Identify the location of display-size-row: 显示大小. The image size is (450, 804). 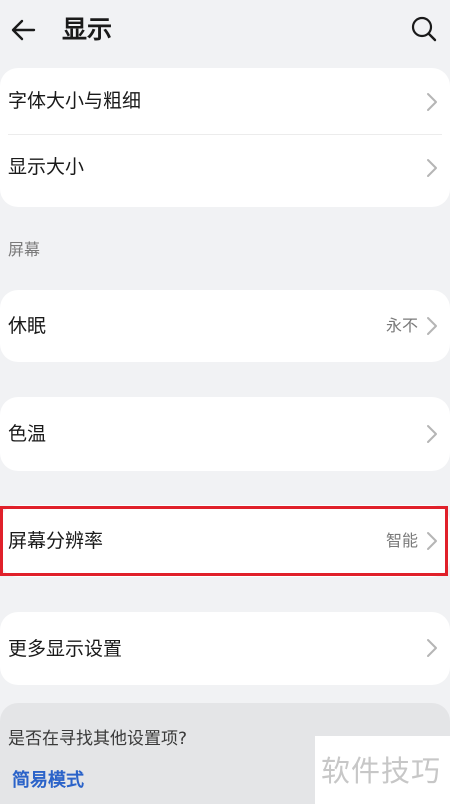
(225, 167).